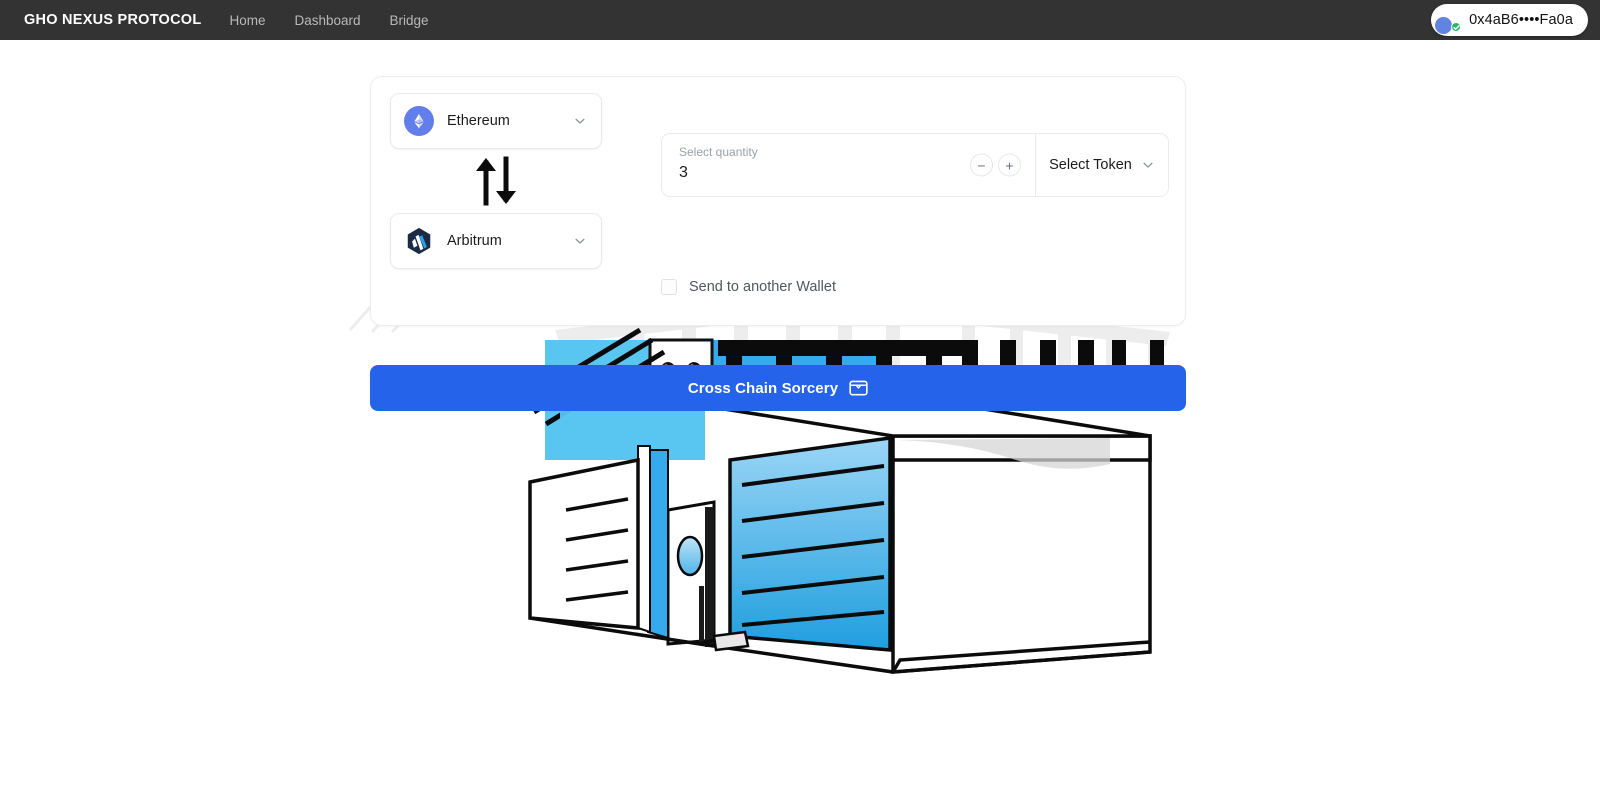  Describe the element at coordinates (1450, 20) in the screenshot. I see `wallet-avatar` at that location.